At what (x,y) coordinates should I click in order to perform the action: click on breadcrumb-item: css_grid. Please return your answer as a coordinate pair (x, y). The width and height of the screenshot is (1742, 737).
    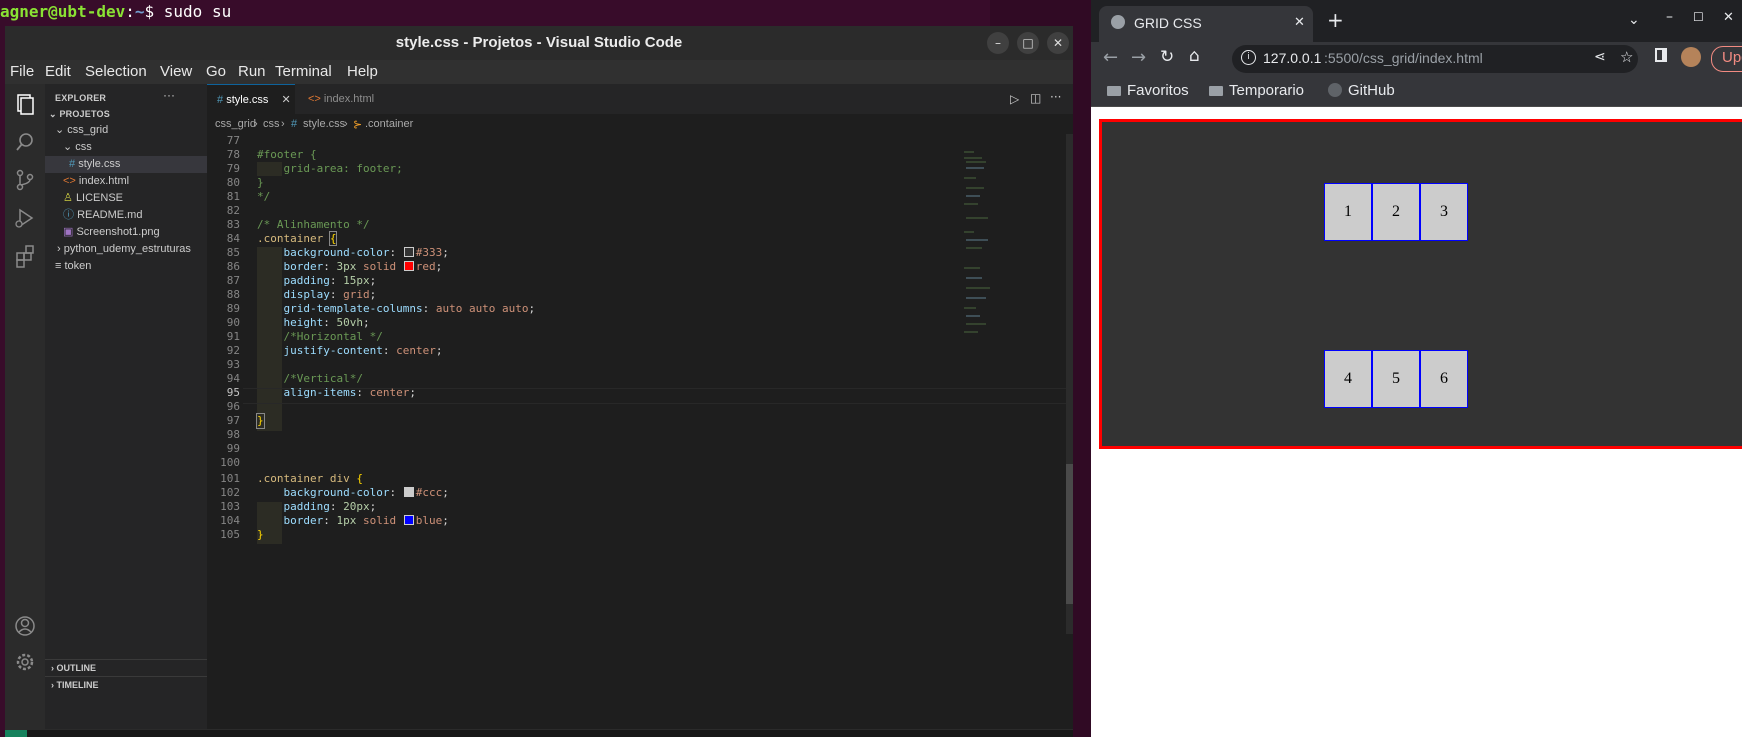
    Looking at the image, I should click on (235, 124).